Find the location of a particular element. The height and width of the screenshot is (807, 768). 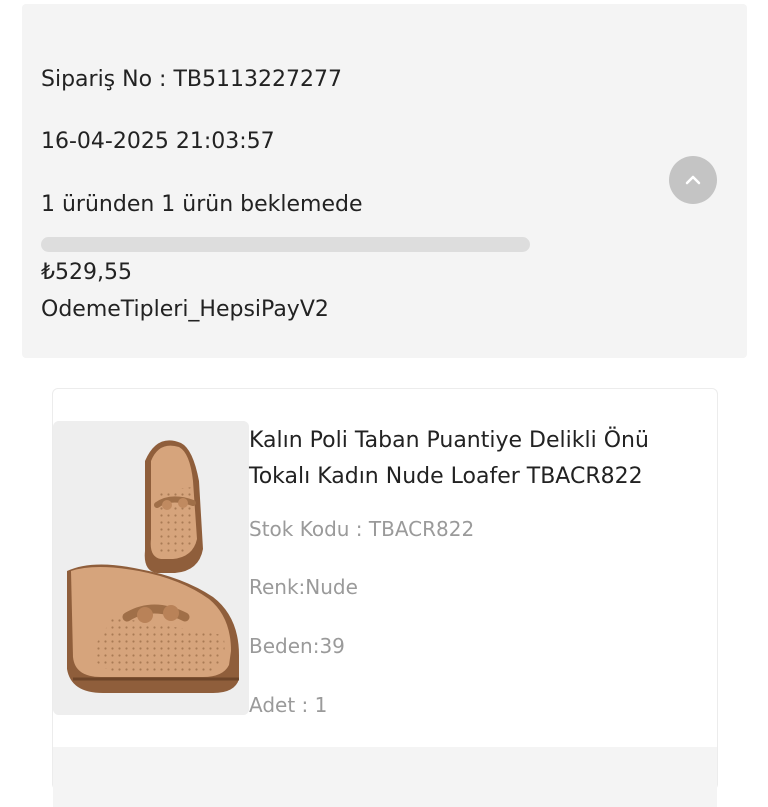

collapse-button is located at coordinates (693, 180).